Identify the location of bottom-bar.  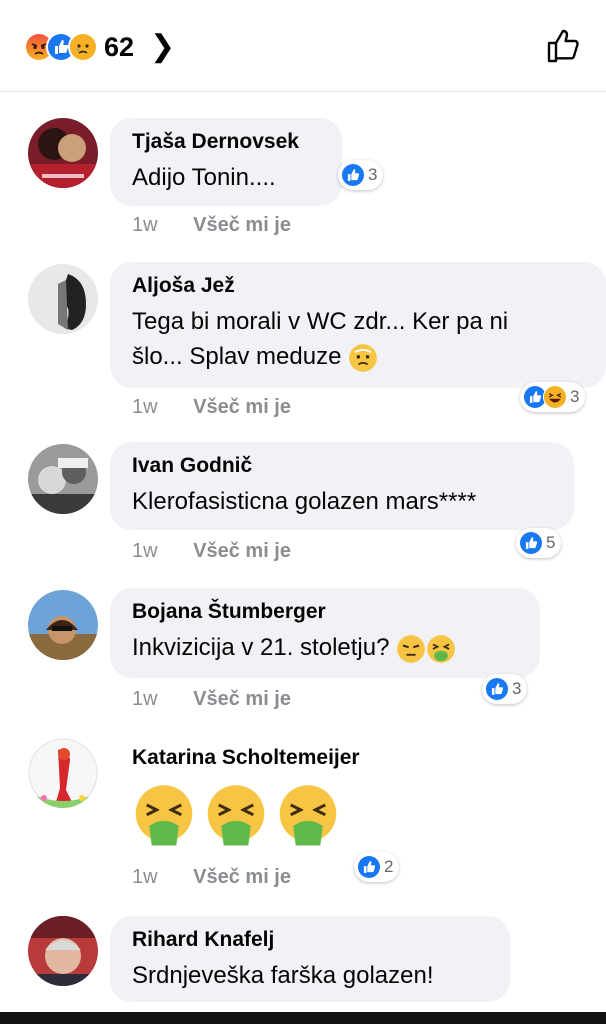
(303, 1018).